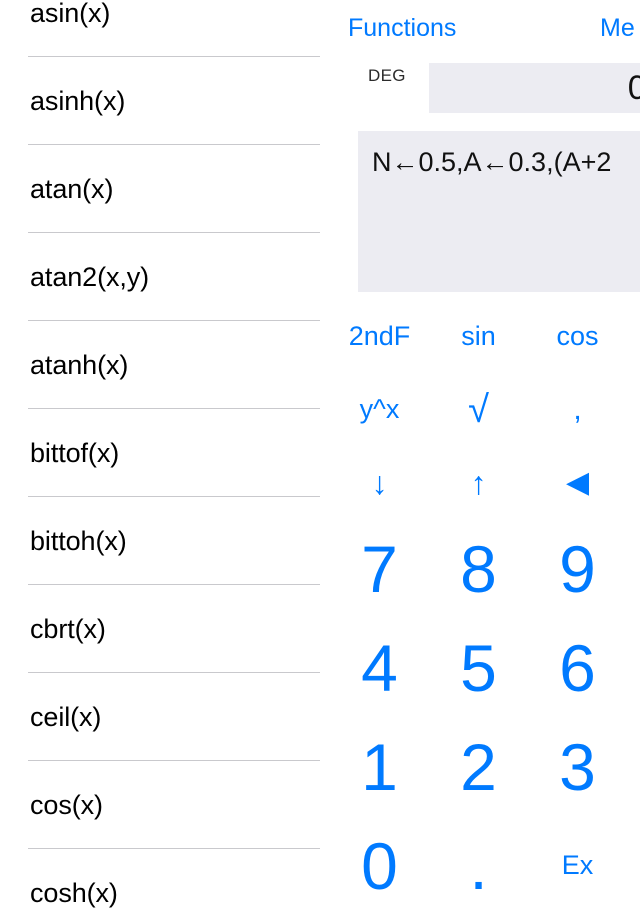 The image size is (640, 920). I want to click on function-name: ceil(x), so click(66, 716).